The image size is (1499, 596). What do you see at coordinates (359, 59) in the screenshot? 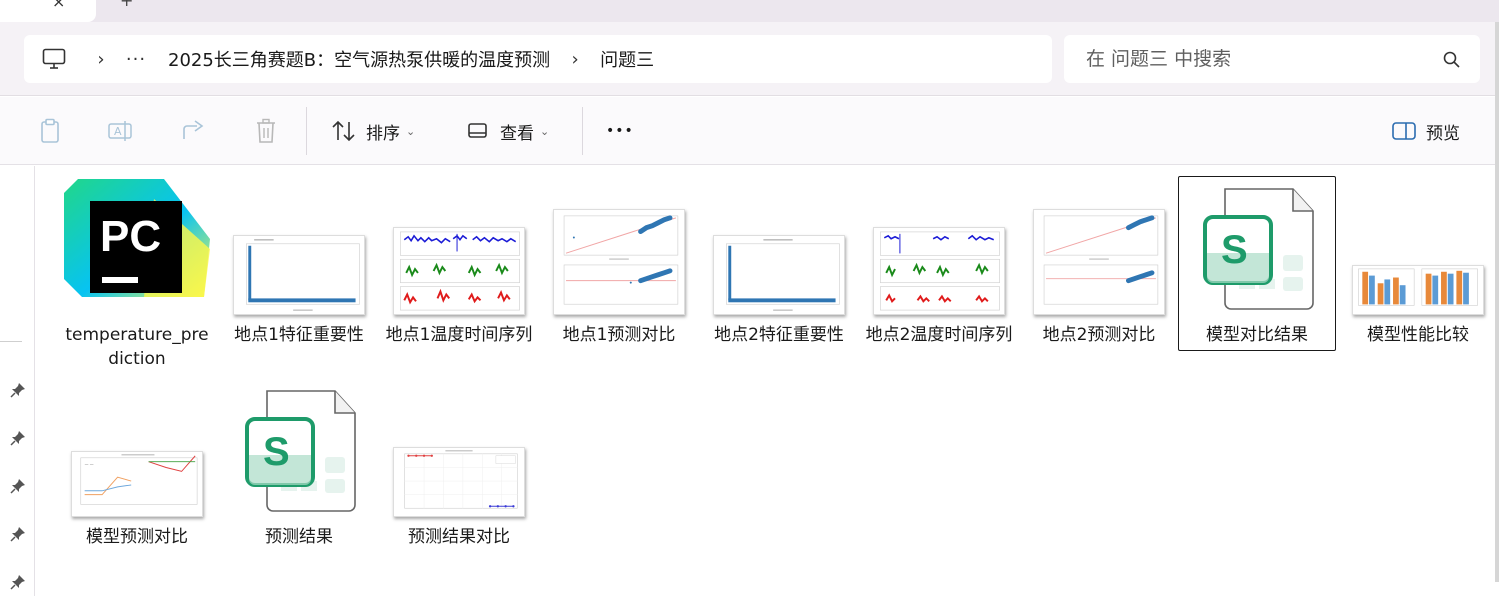
I see `breadcrumb-item-parent: 2025长三角赛题B：空气源热泵供暖的温度预测` at bounding box center [359, 59].